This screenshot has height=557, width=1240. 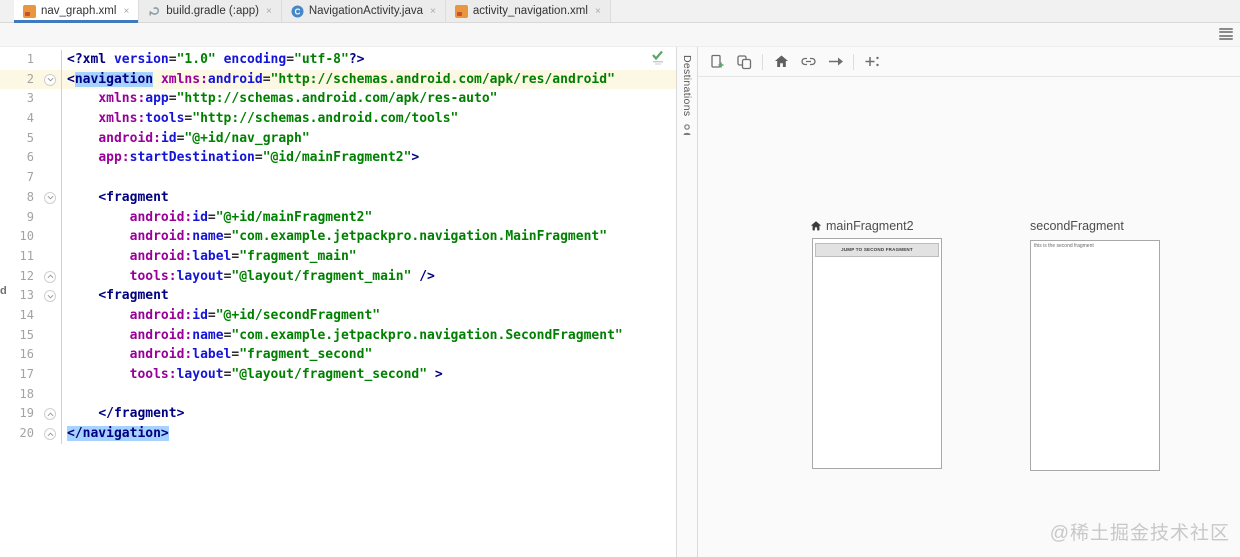 I want to click on line-number: 20, so click(x=26, y=433).